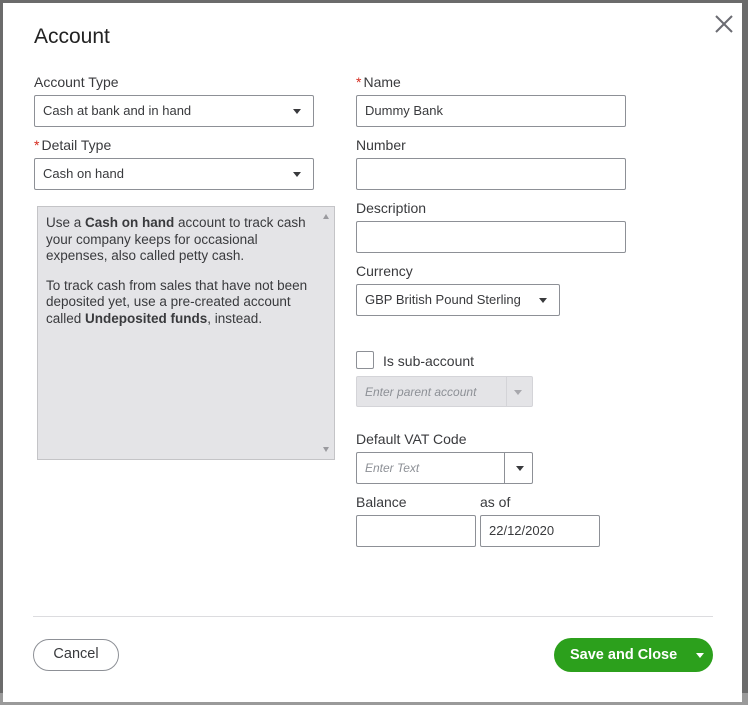 Image resolution: width=748 pixels, height=705 pixels. Describe the element at coordinates (373, 616) in the screenshot. I see `footer-divider` at that location.